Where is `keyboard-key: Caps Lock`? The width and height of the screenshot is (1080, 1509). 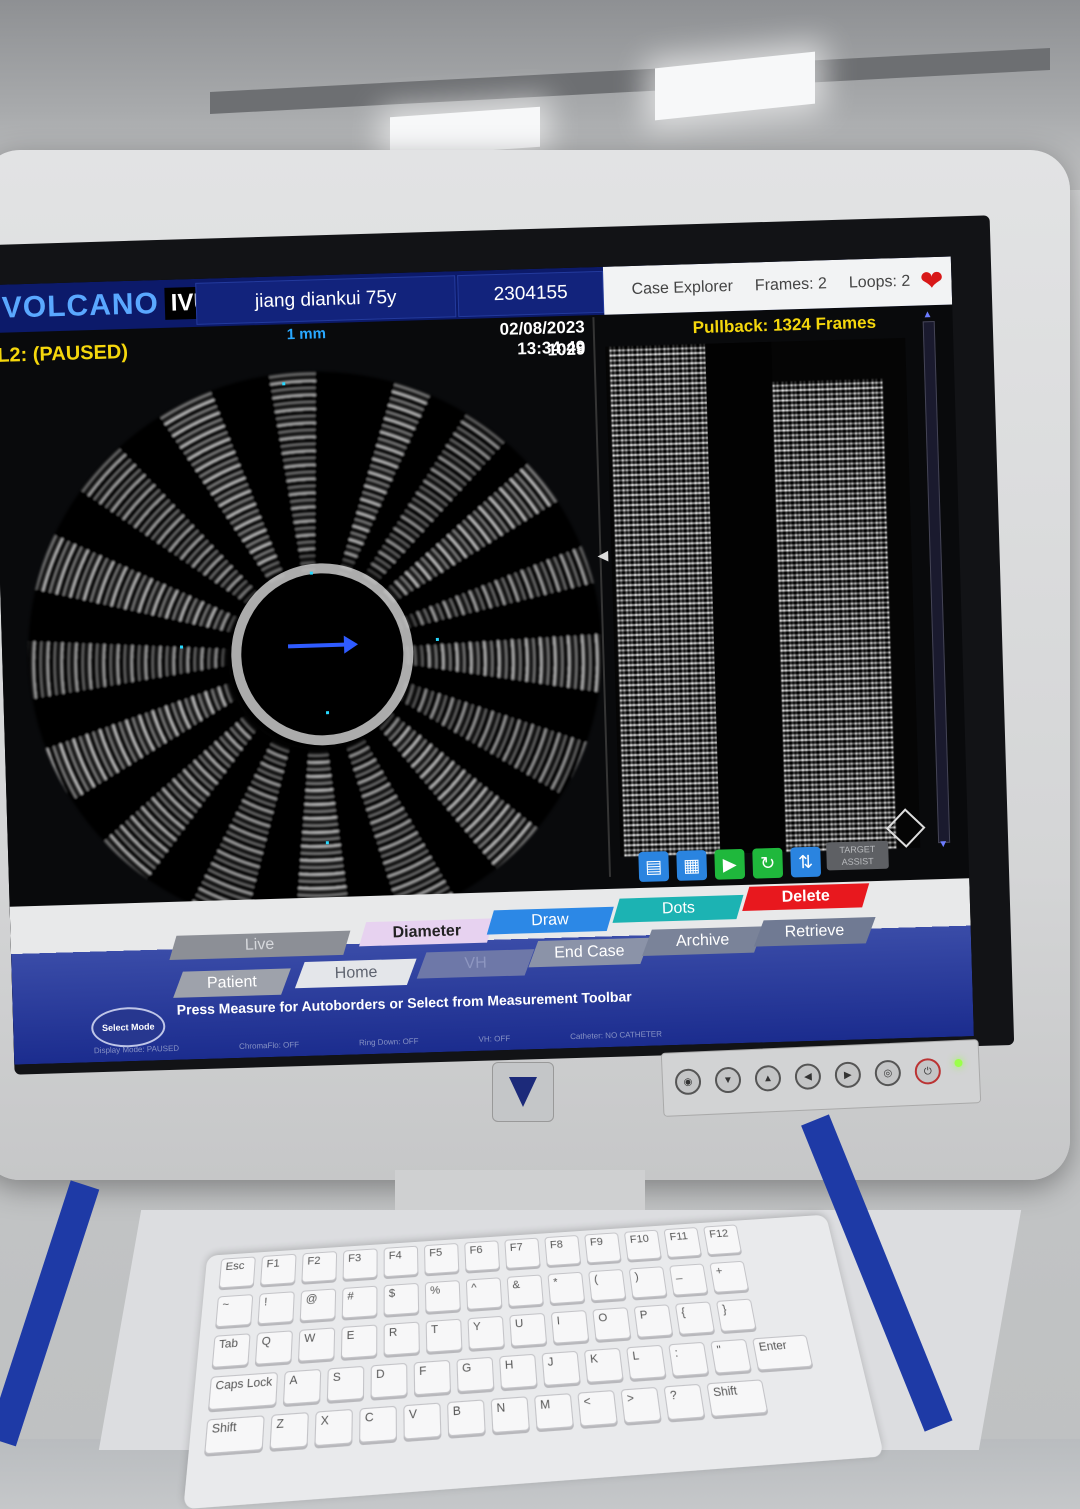
keyboard-key: Caps Lock is located at coordinates (243, 1391).